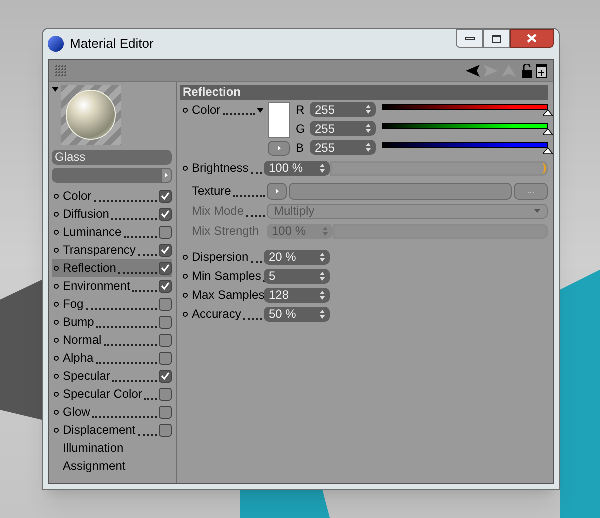 The width and height of the screenshot is (600, 518). I want to click on channel-item: Luminance, so click(112, 232).